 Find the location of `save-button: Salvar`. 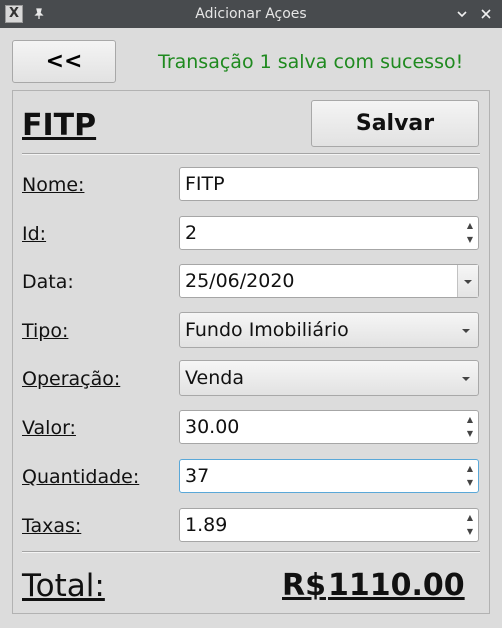

save-button: Salvar is located at coordinates (395, 123).